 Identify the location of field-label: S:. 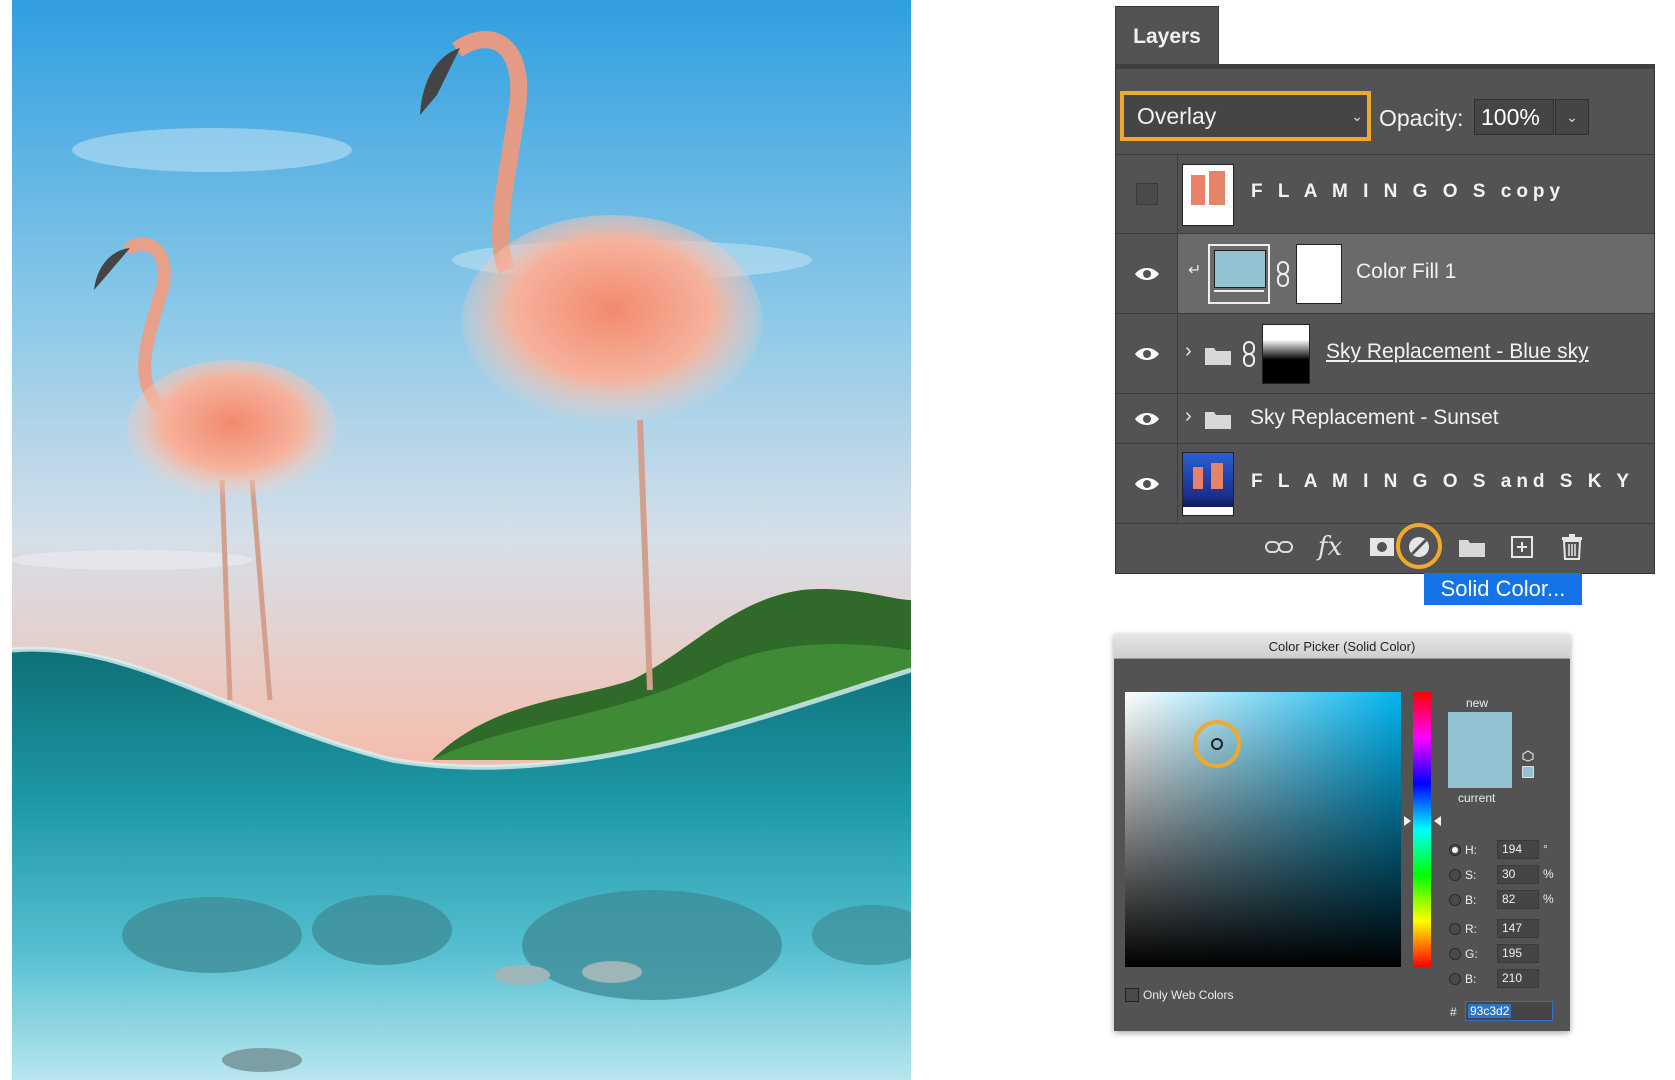
(1471, 875).